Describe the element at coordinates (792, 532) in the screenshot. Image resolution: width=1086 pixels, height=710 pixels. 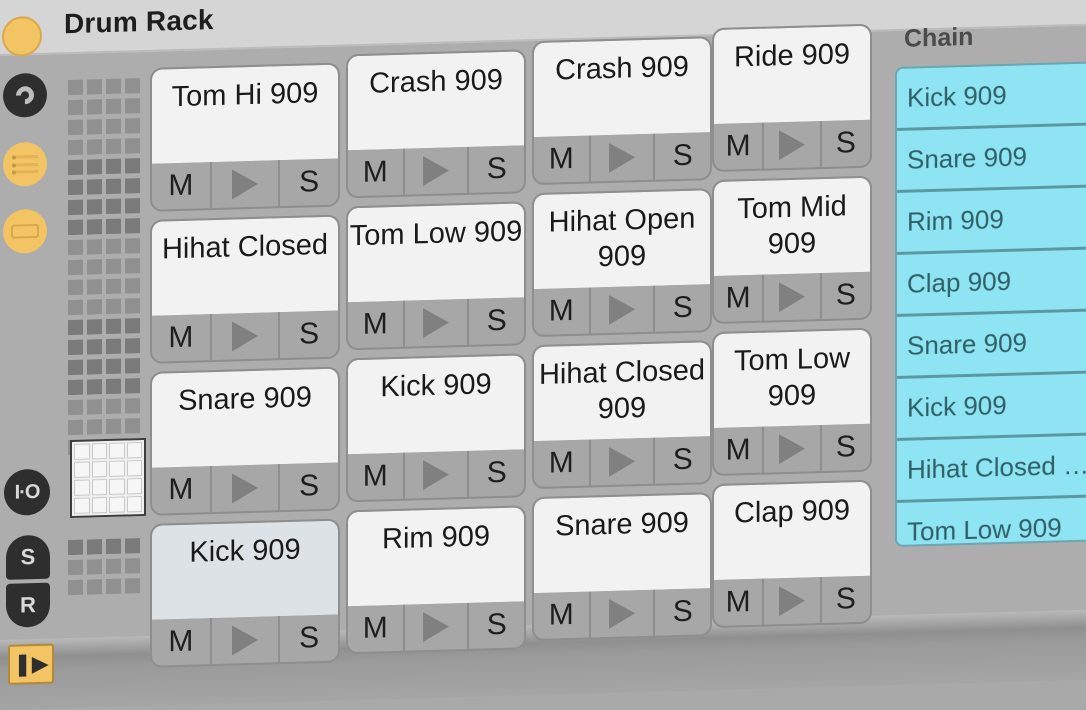
I see `pad-name: Clap 909` at that location.